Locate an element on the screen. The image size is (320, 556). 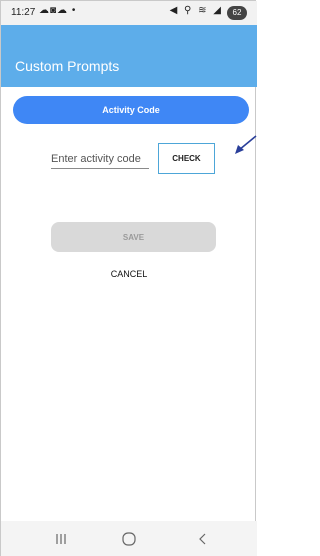
tab-activity-code: Activity Code is located at coordinates (131, 110).